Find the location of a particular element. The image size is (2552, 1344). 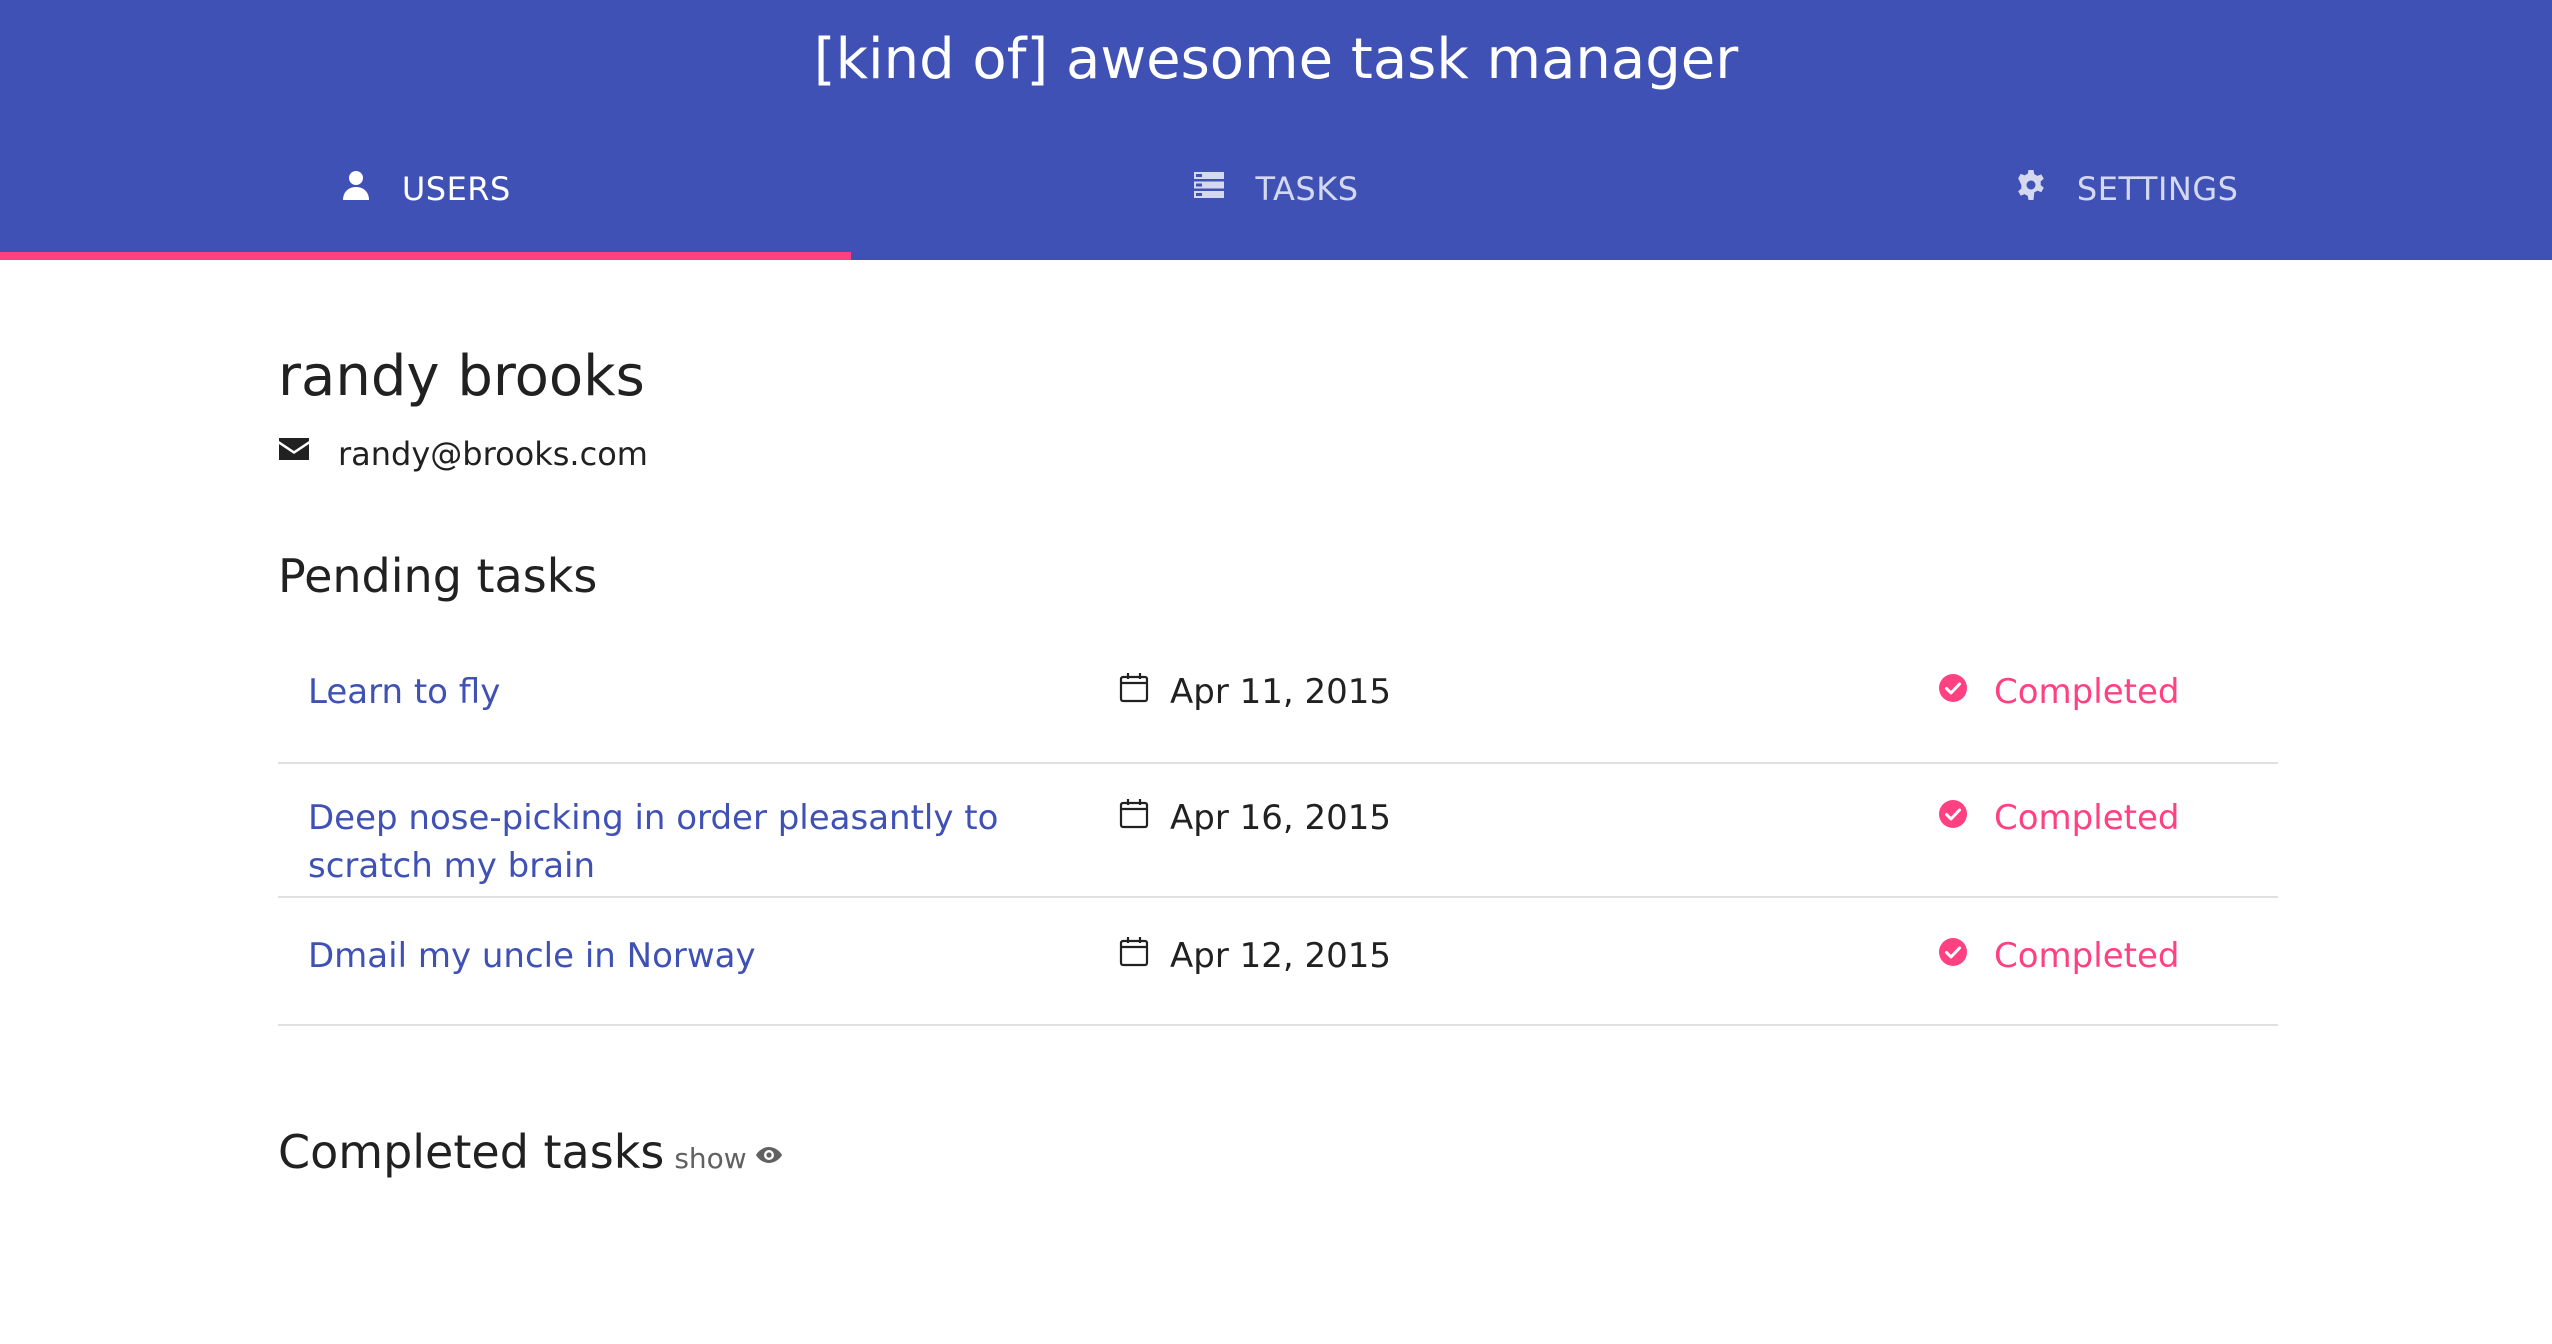

show-completed-toggle: show is located at coordinates (728, 1158).